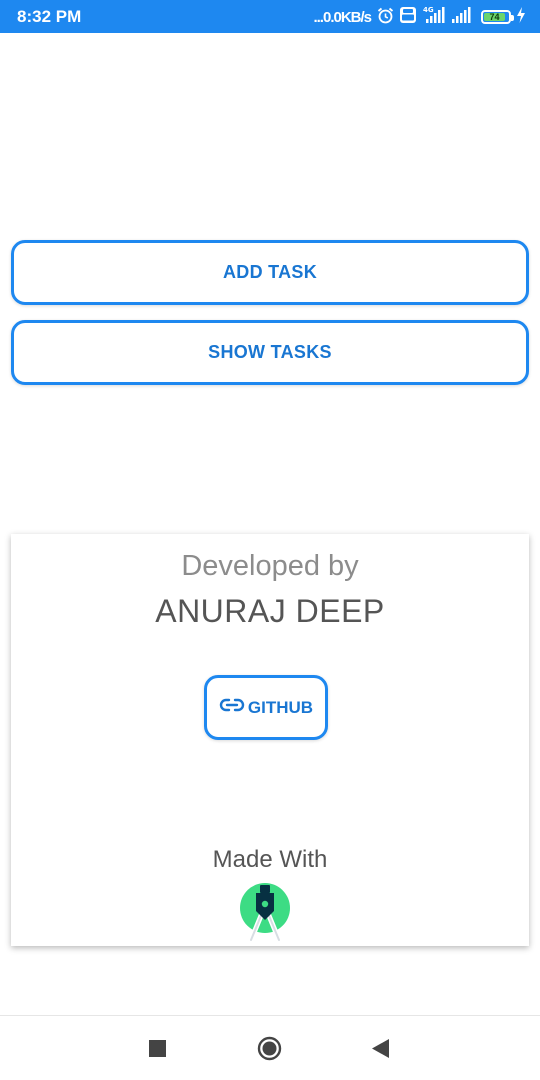 Image resolution: width=540 pixels, height=1080 pixels. What do you see at coordinates (408, 17) in the screenshot?
I see `volte-icon` at bounding box center [408, 17].